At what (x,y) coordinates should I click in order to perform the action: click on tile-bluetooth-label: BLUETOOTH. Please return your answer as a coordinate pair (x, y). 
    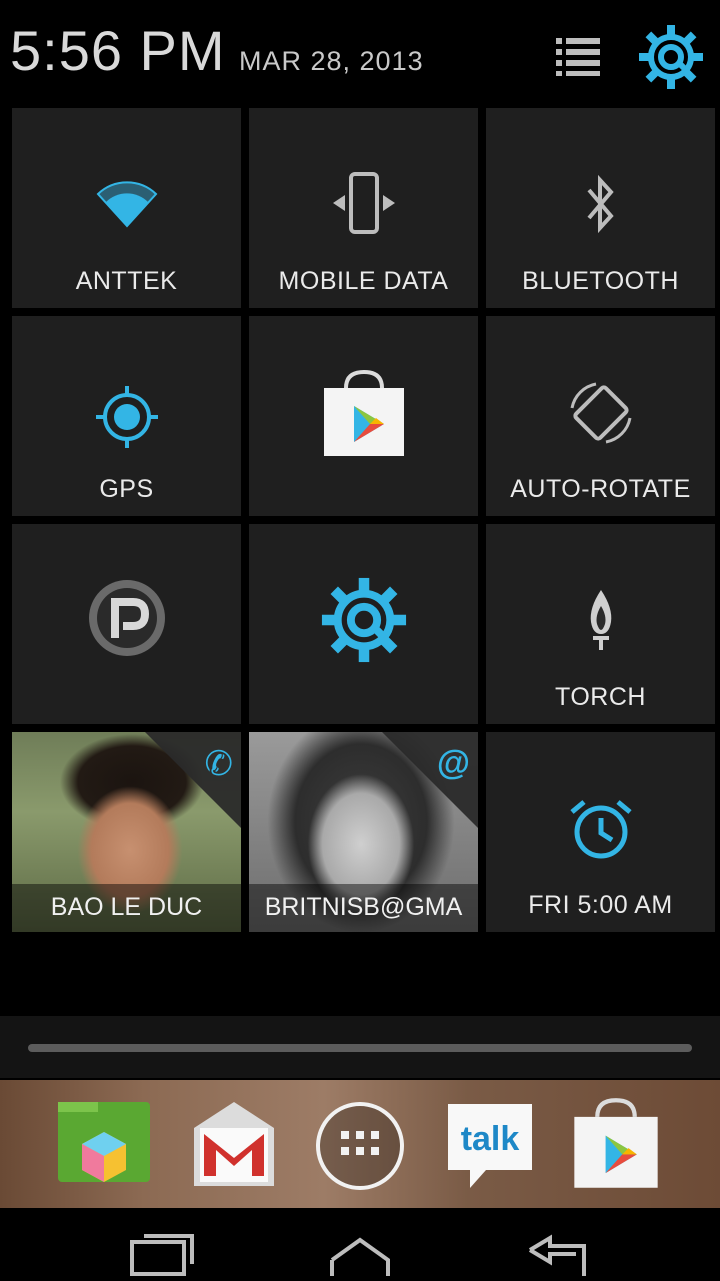
    Looking at the image, I should click on (600, 281).